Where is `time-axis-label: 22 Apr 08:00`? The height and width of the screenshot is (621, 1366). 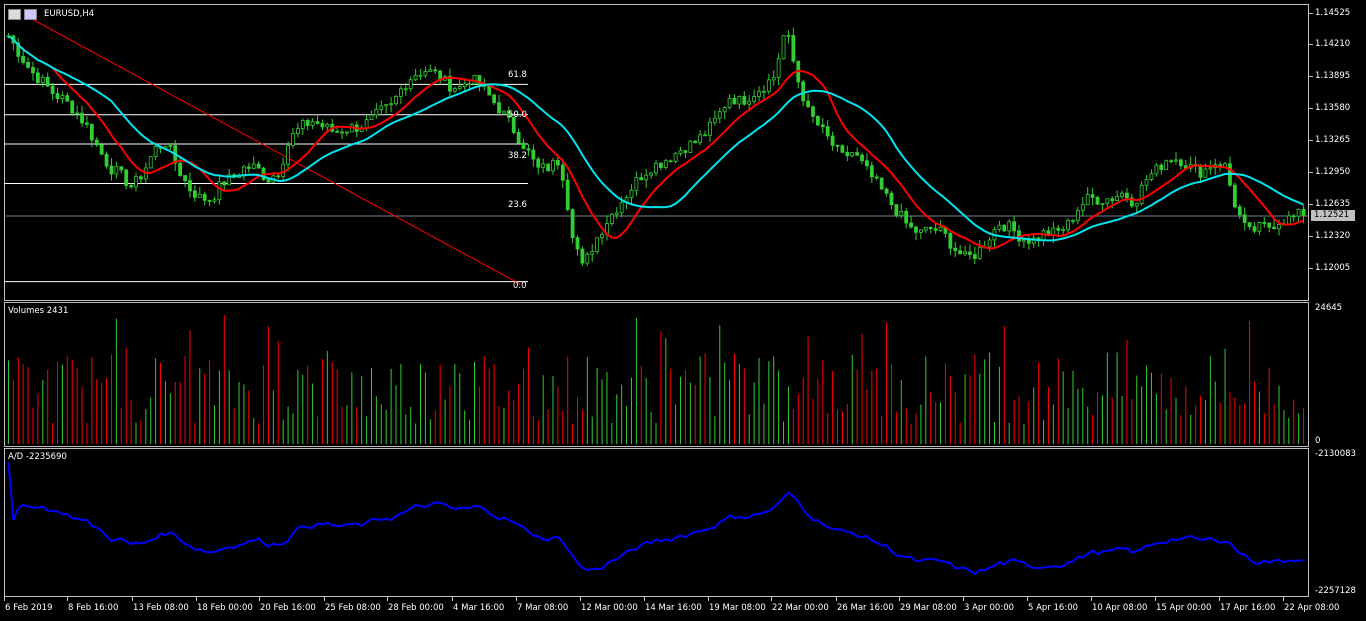
time-axis-label: 22 Apr 08:00 is located at coordinates (1312, 608).